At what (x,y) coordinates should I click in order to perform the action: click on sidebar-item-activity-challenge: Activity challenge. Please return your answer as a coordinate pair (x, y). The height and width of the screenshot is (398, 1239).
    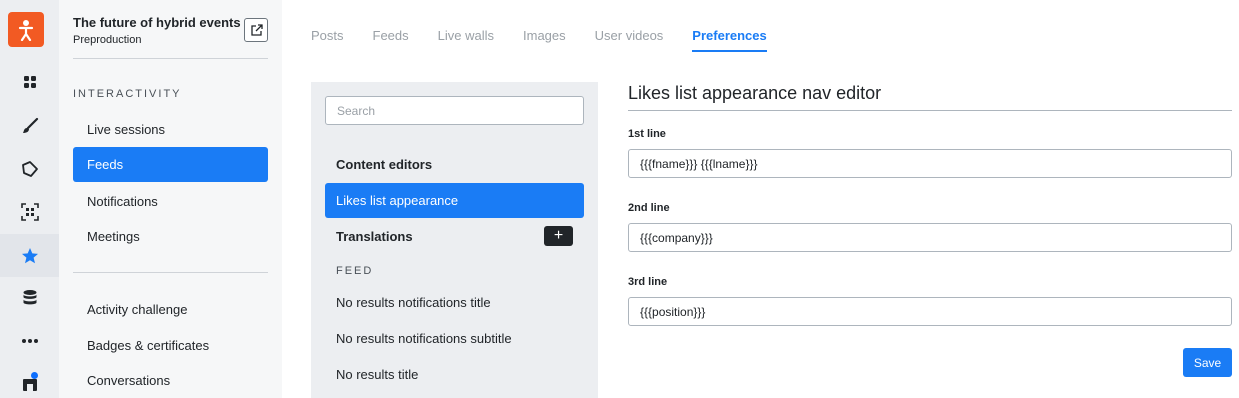
    Looking at the image, I should click on (170, 309).